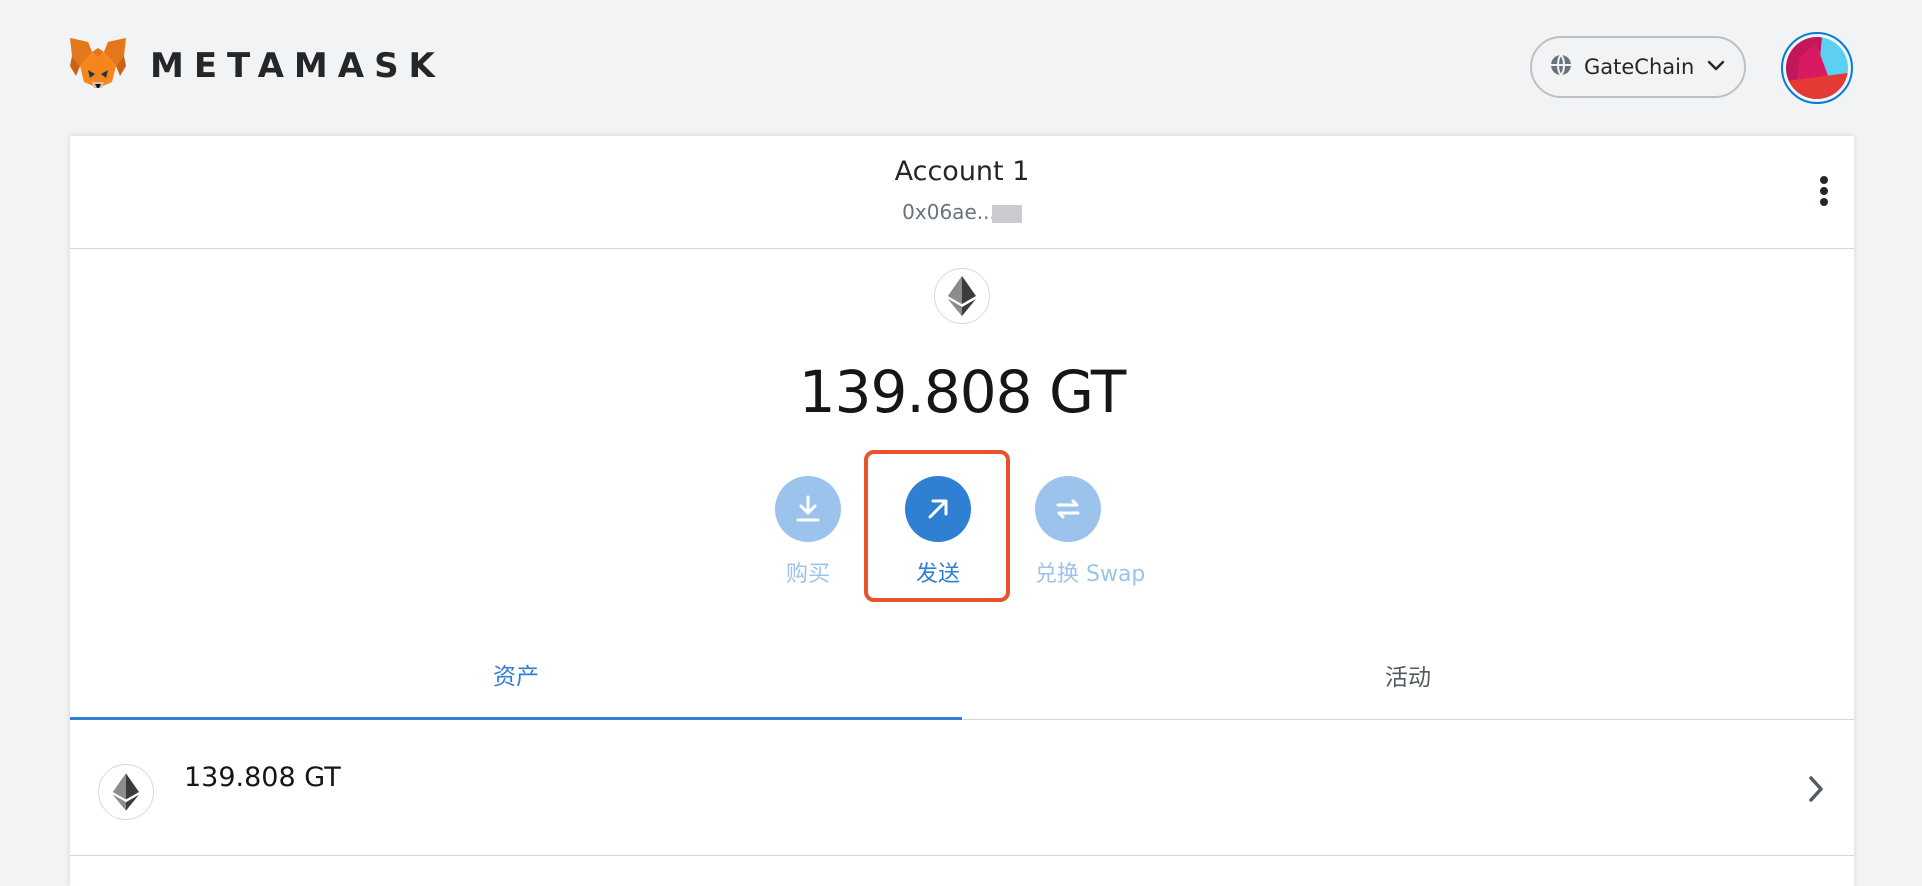 The height and width of the screenshot is (886, 1922). I want to click on fox-icon, so click(98, 66).